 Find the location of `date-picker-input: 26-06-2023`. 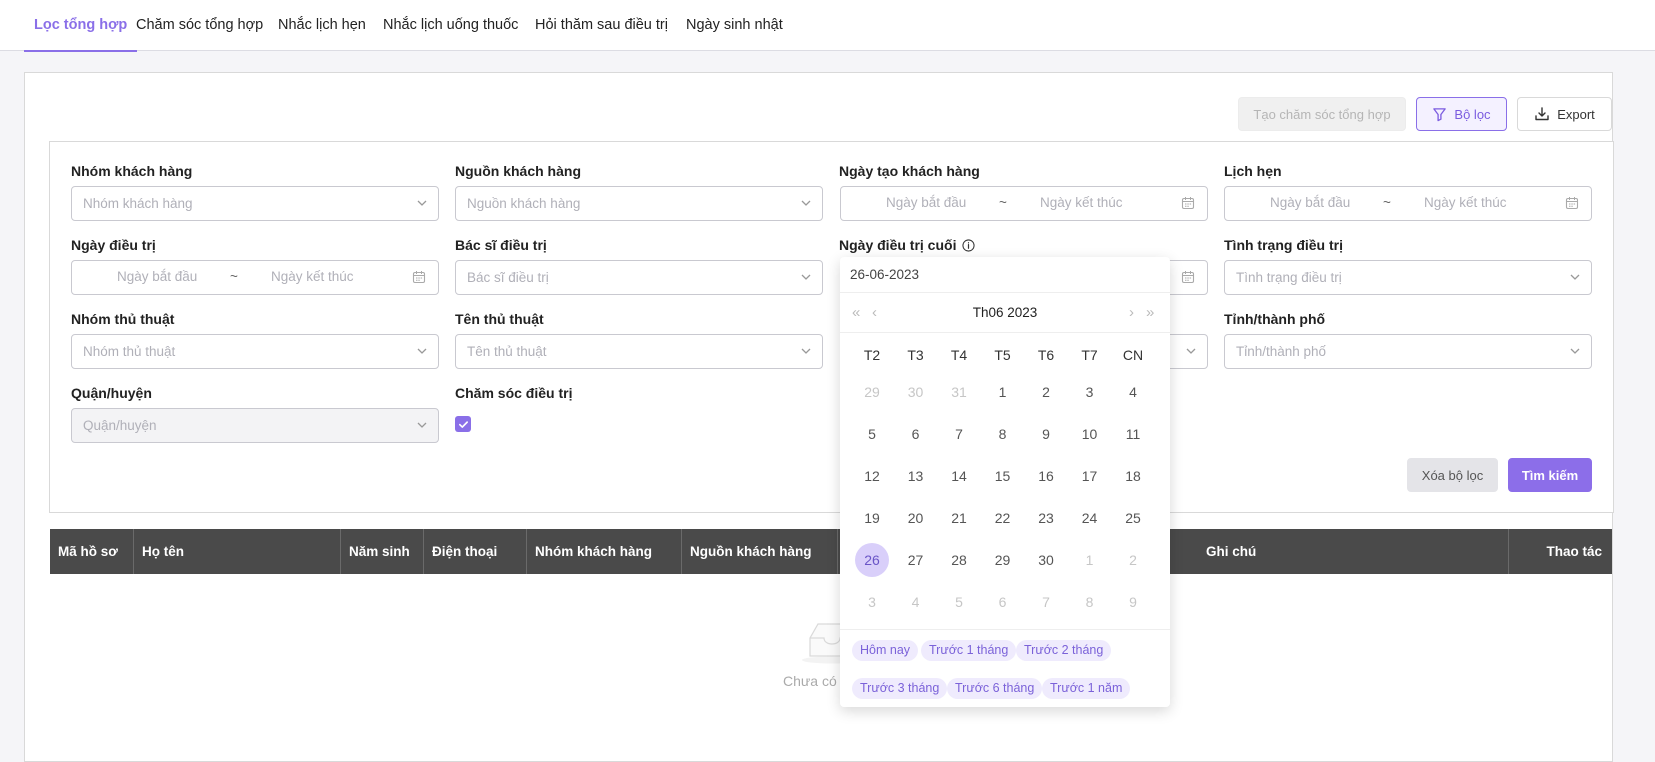

date-picker-input: 26-06-2023 is located at coordinates (1005, 275).